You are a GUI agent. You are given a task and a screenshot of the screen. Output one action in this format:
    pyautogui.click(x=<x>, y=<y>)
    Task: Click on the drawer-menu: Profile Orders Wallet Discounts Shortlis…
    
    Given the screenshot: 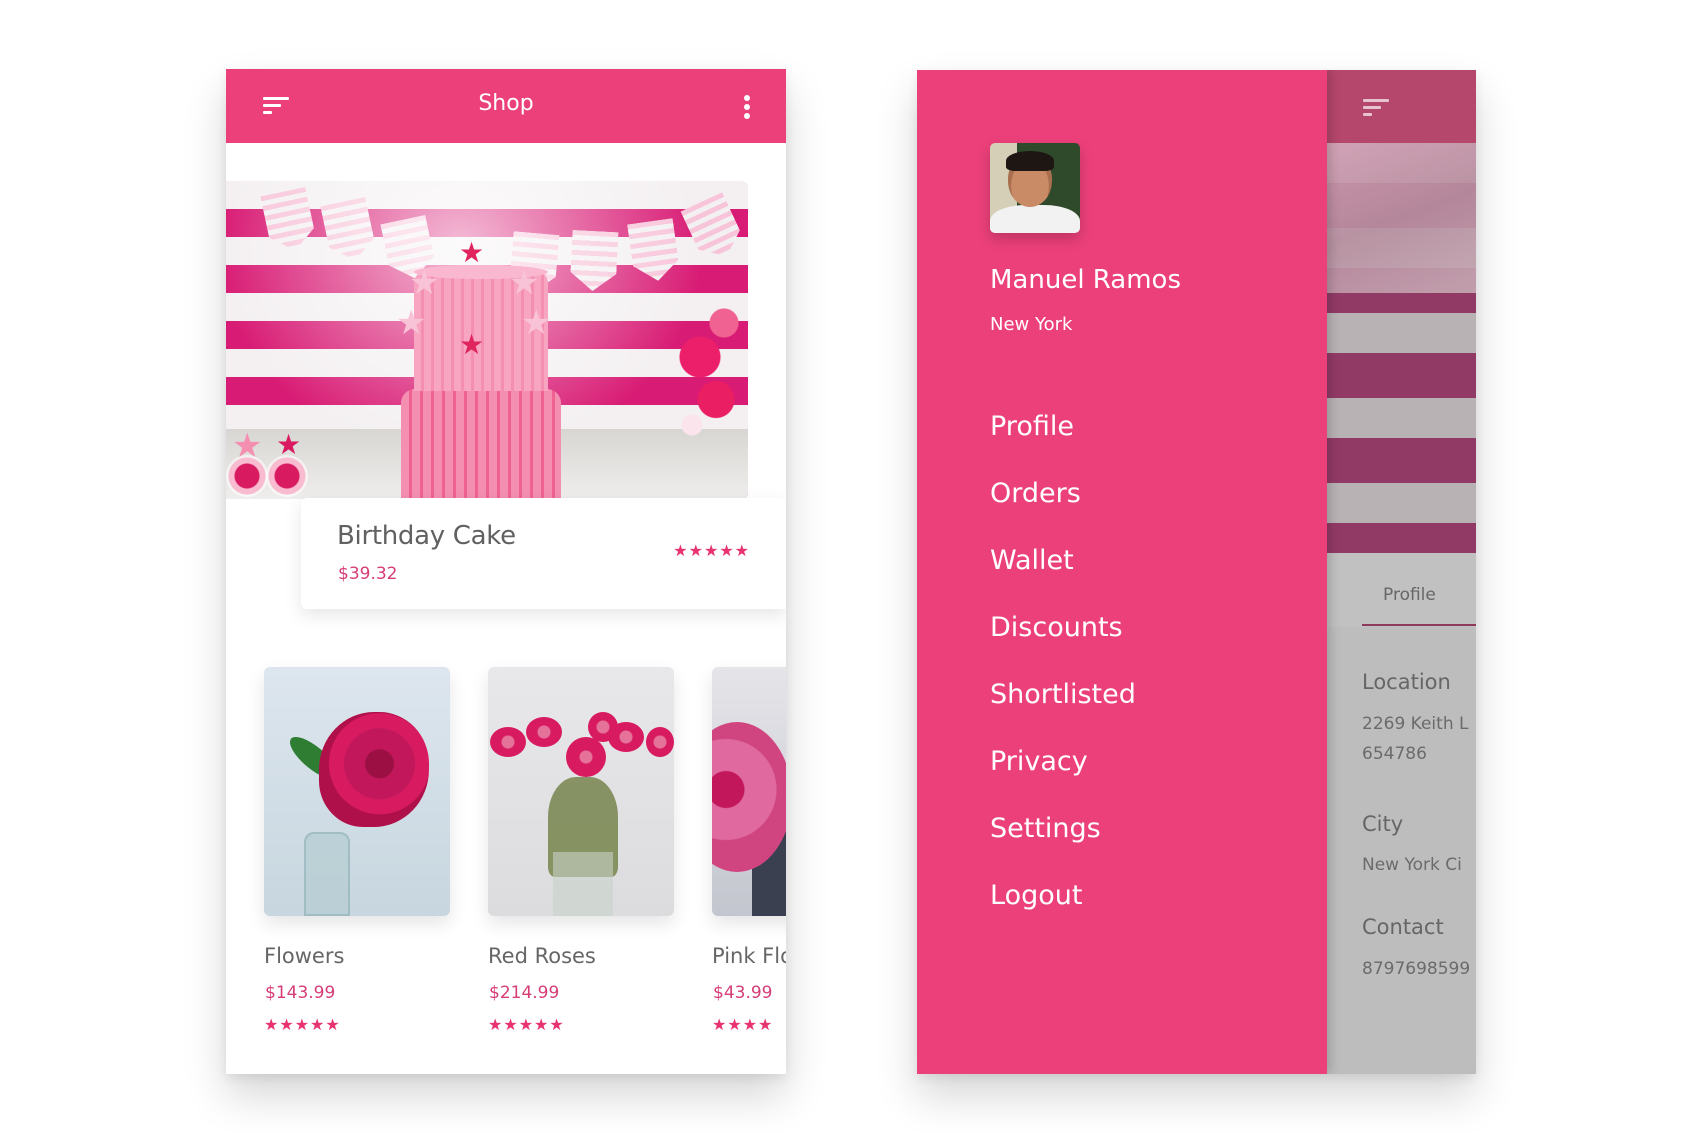 What is the action you would take?
    pyautogui.click(x=1063, y=679)
    